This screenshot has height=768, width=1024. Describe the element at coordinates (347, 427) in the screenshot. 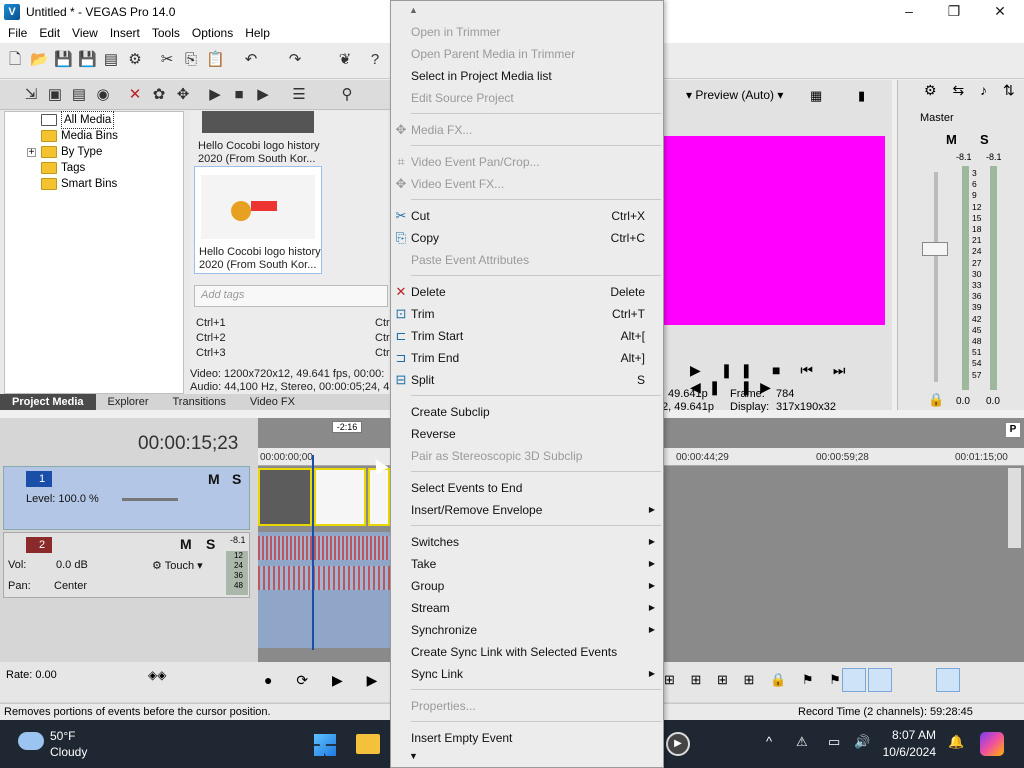

I see `region-marker: -2:16` at that location.